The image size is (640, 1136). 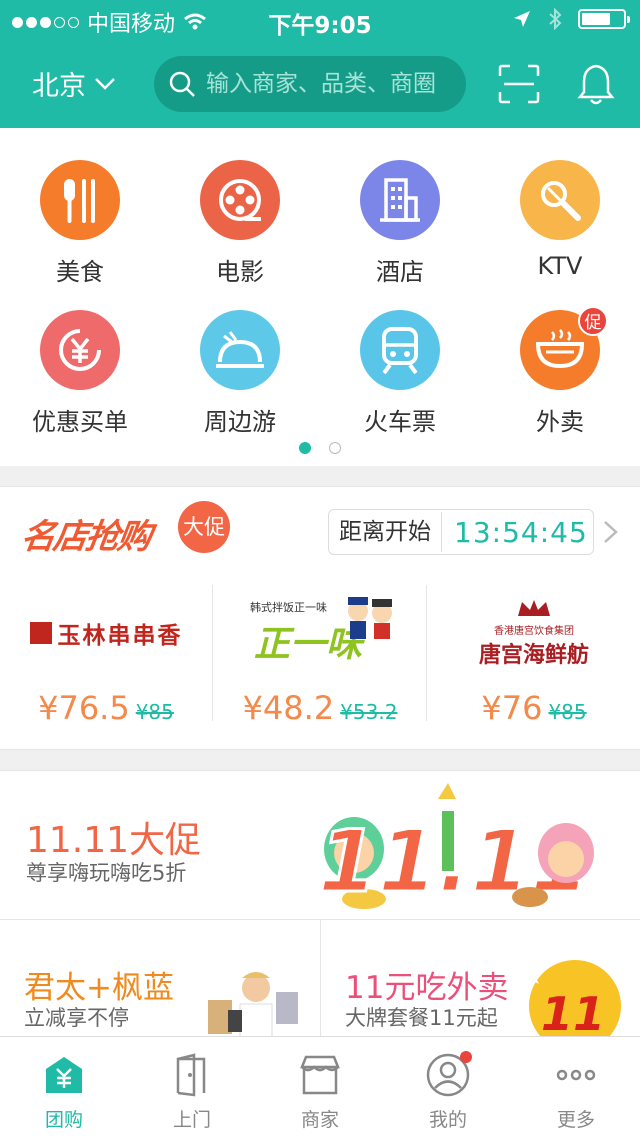 I want to click on category-takeout: 促 外卖, so click(x=560, y=371).